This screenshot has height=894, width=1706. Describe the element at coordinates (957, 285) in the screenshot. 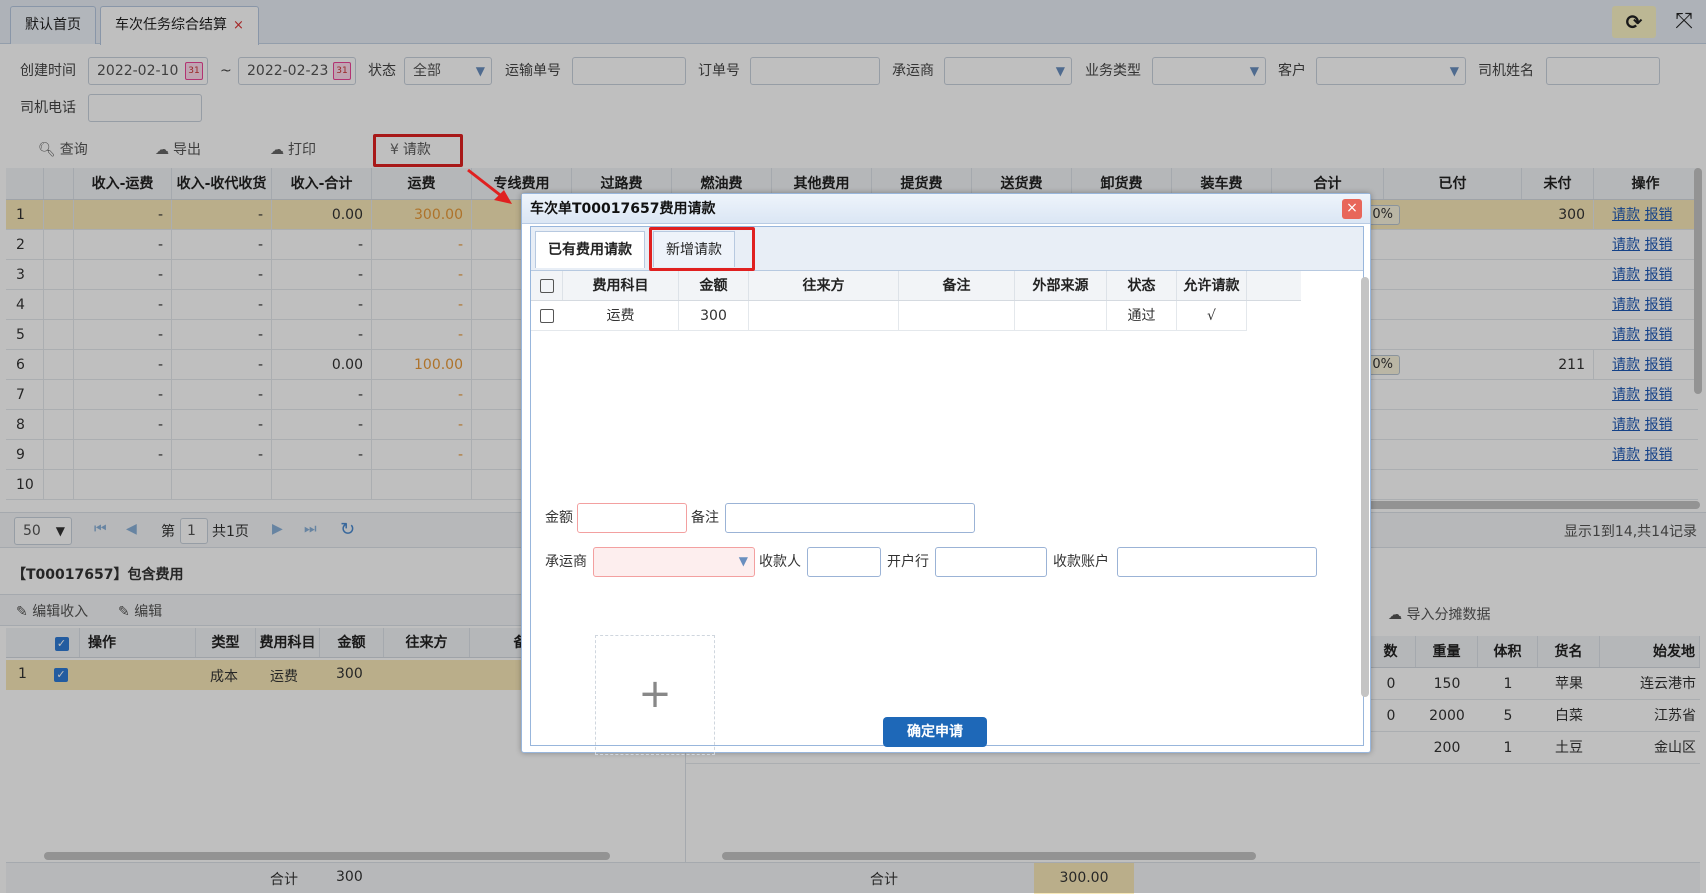

I see `col-header: 备注` at that location.